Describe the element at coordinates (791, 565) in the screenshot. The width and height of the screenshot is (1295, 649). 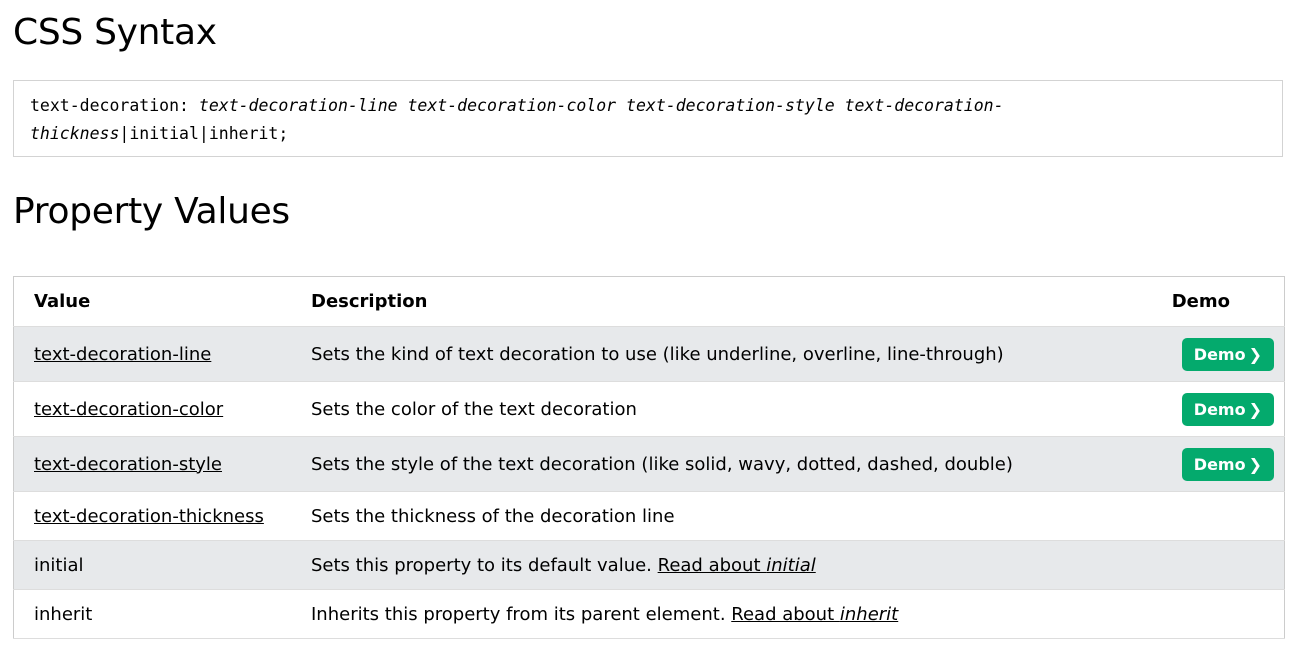
I see `read-about-keyword: initial` at that location.